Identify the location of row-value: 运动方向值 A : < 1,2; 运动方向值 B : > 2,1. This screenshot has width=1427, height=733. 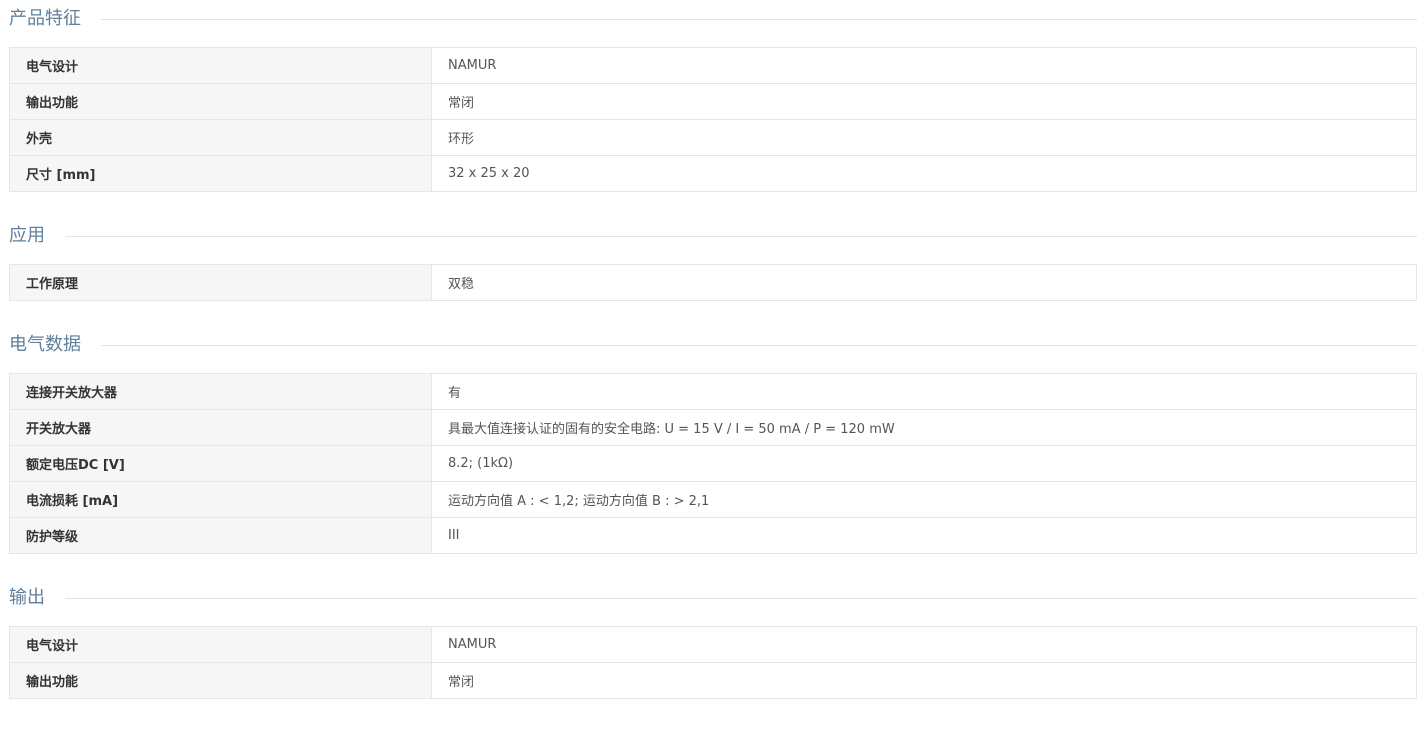
(924, 499).